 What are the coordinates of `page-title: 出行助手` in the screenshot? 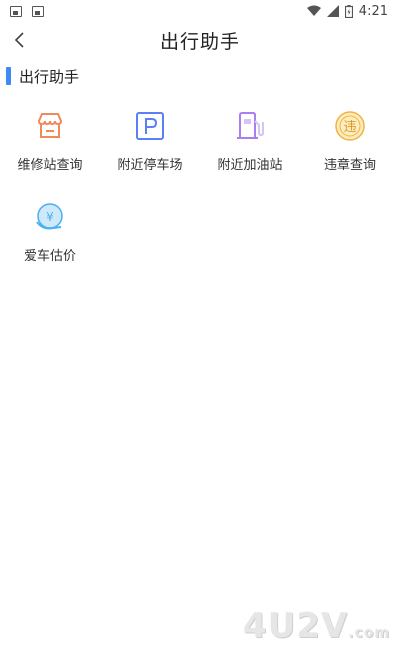 It's located at (199, 41).